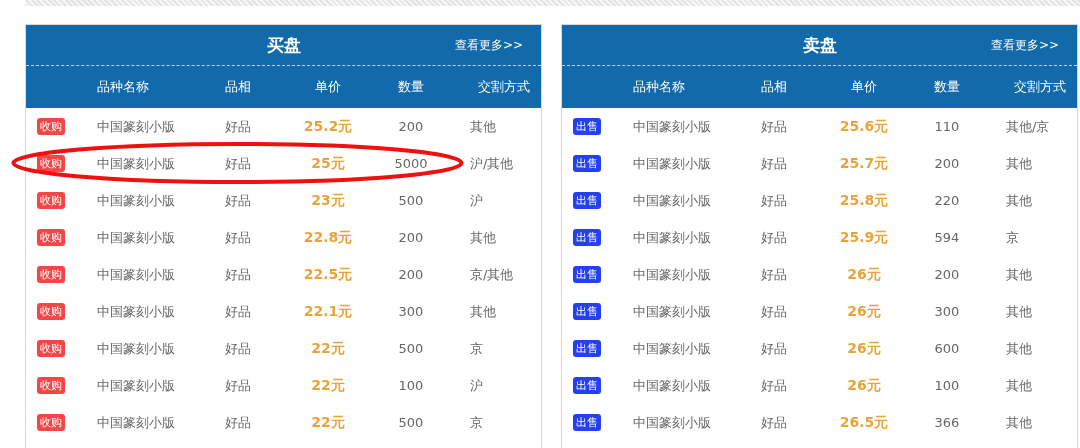  Describe the element at coordinates (947, 422) in the screenshot. I see `table-cell-text: 366` at that location.